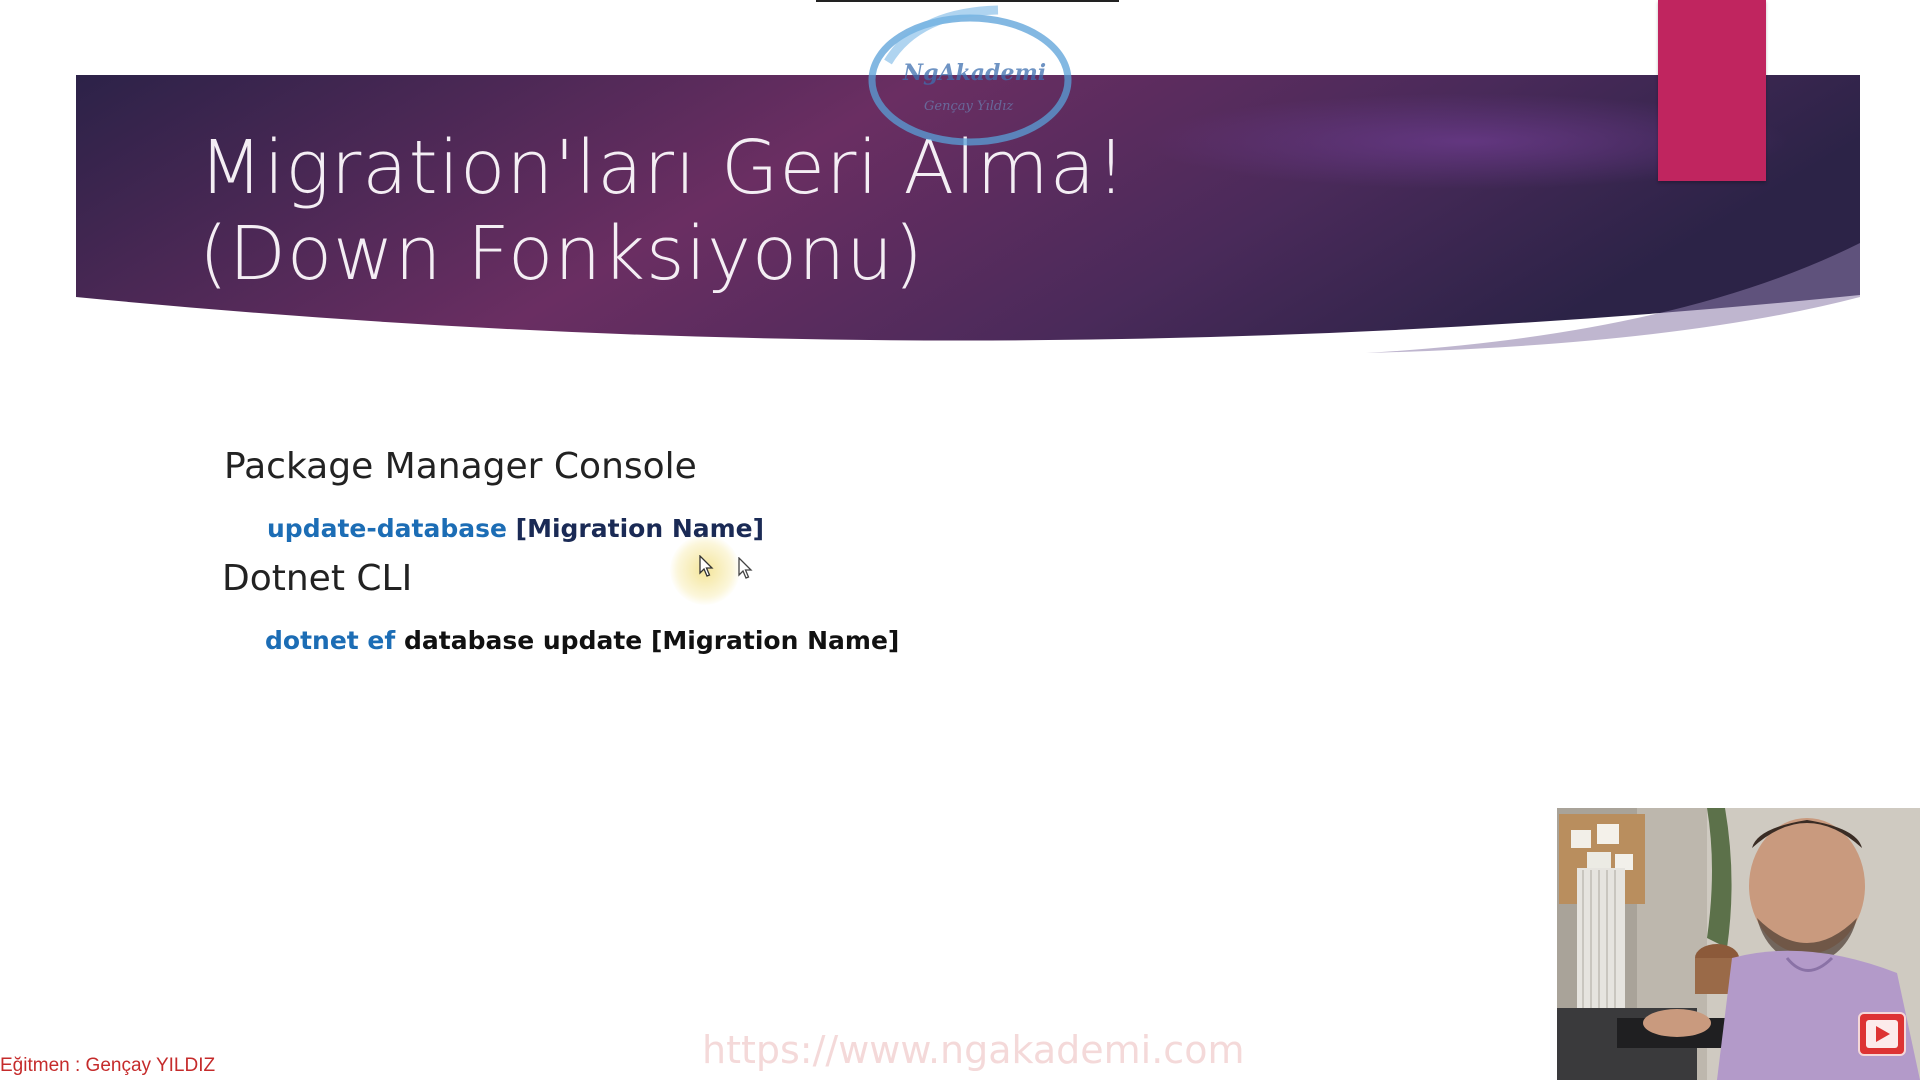 This screenshot has height=1080, width=1920. Describe the element at coordinates (651, 640) in the screenshot. I see `command-argument: database update [Migration Name]` at that location.